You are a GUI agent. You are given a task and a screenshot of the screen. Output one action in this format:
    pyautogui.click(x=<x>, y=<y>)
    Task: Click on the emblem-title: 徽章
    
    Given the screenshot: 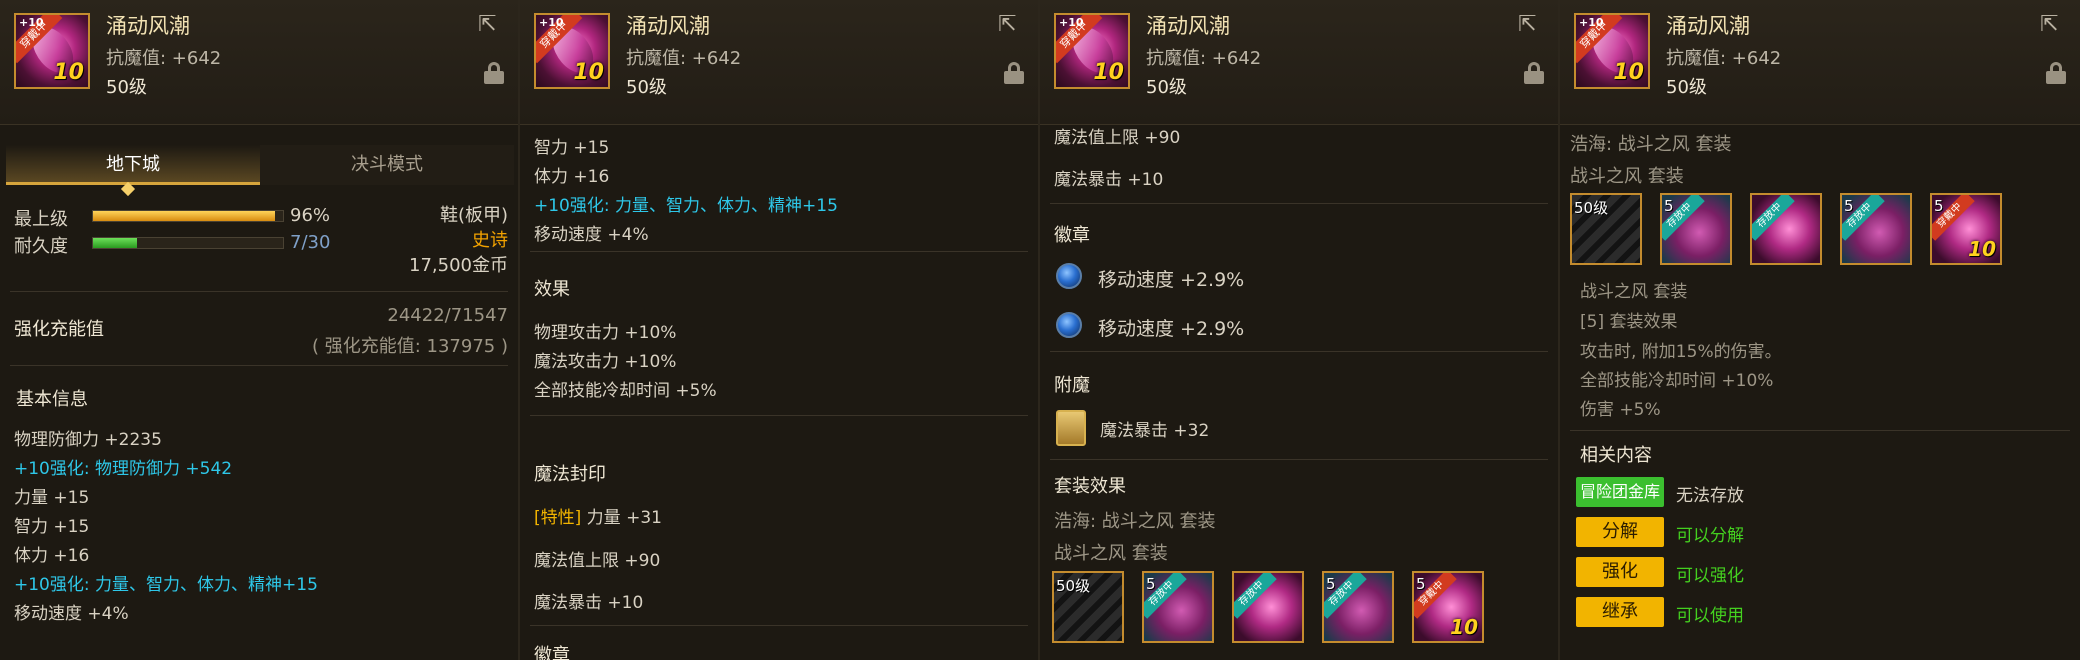 What is the action you would take?
    pyautogui.click(x=1072, y=235)
    